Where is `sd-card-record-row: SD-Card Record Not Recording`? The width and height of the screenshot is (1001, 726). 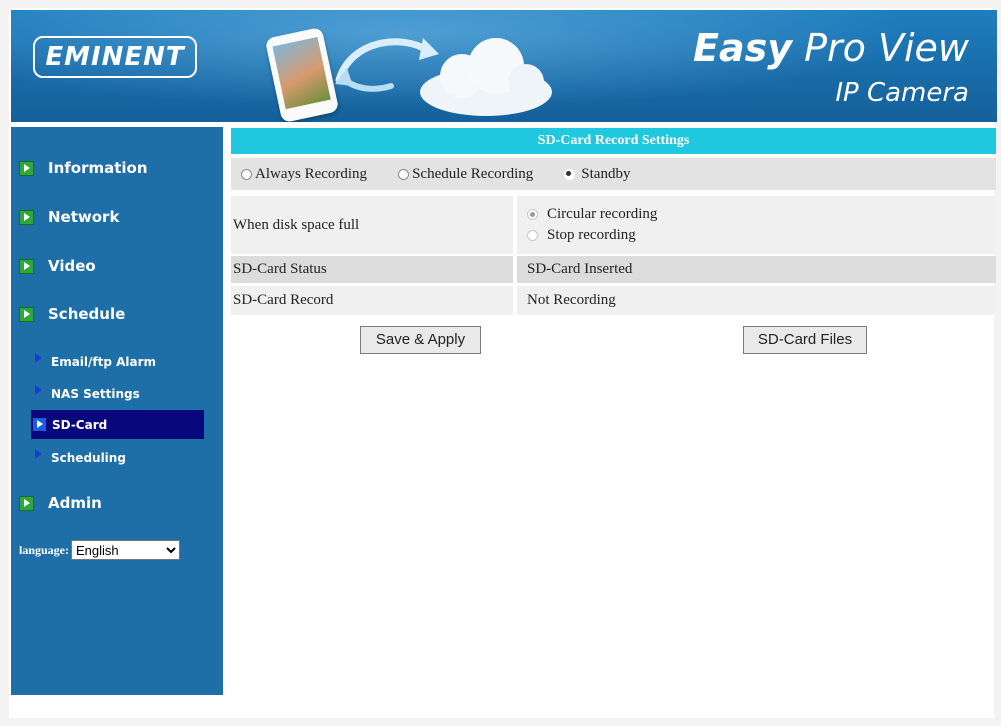 sd-card-record-row: SD-Card Record Not Recording is located at coordinates (613, 300).